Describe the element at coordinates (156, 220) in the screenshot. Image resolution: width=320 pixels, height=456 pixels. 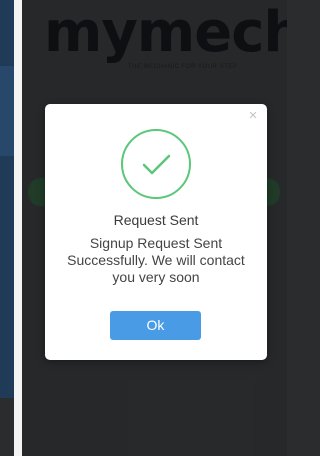
I see `dialog-title: Request Sent` at that location.